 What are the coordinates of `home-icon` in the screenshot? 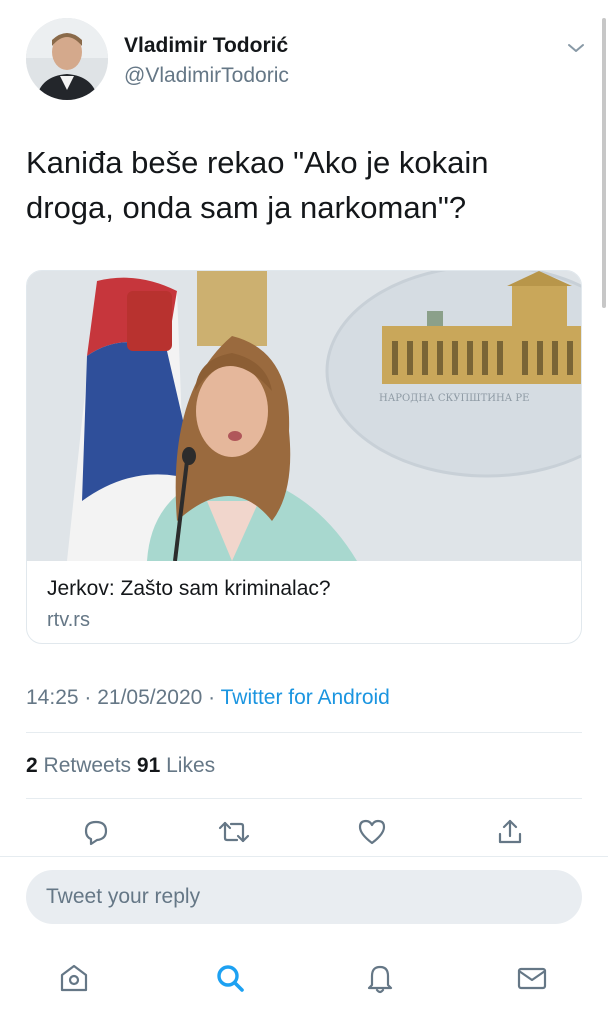 It's located at (74, 978).